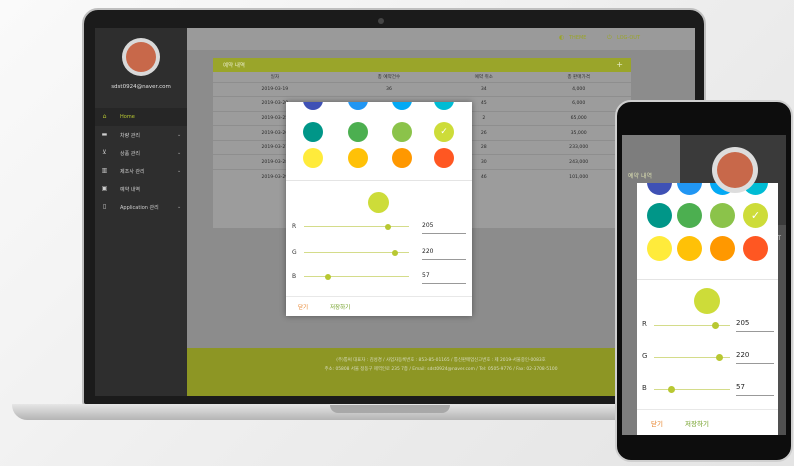 Image resolution: width=794 pixels, height=466 pixels. I want to click on swatch-grid, so click(379, 141).